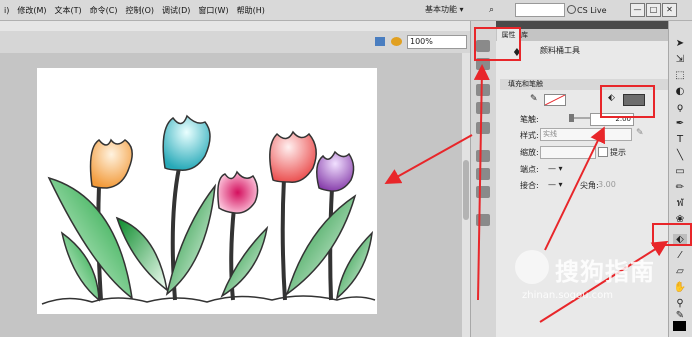  What do you see at coordinates (532, 267) in the screenshot?
I see `sogou-logo-icon` at bounding box center [532, 267].